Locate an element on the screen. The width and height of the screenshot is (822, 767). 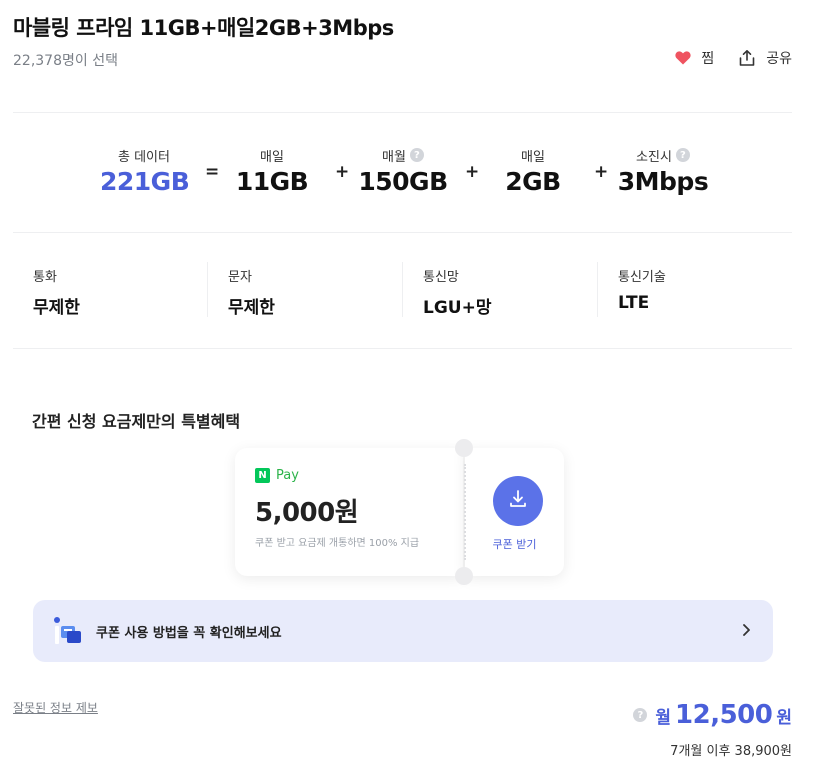
spec-label: 통신기술 is located at coordinates (642, 277).